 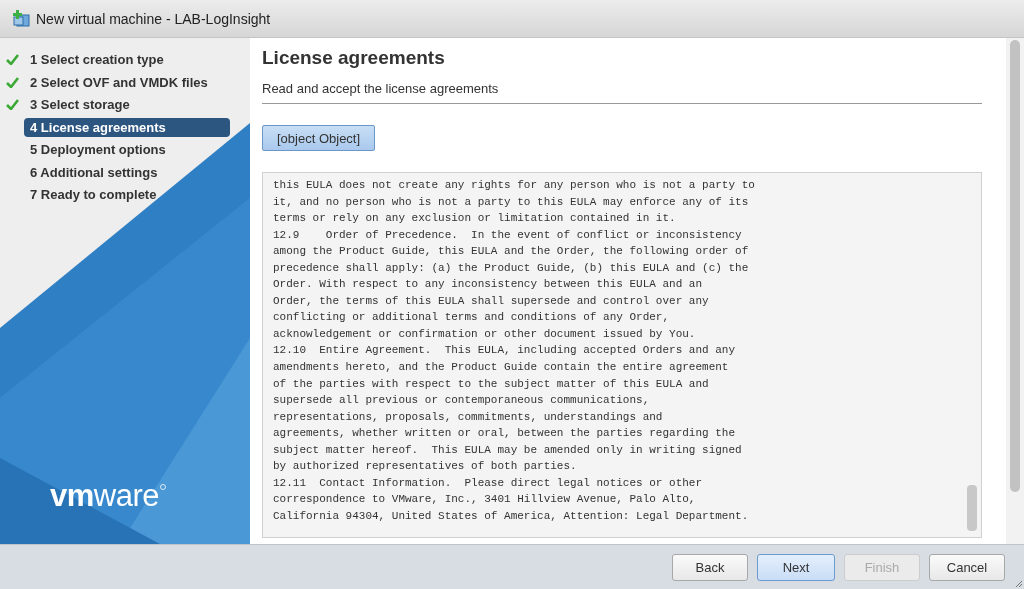 I want to click on wizard-step: 4 License agreements, so click(x=127, y=127).